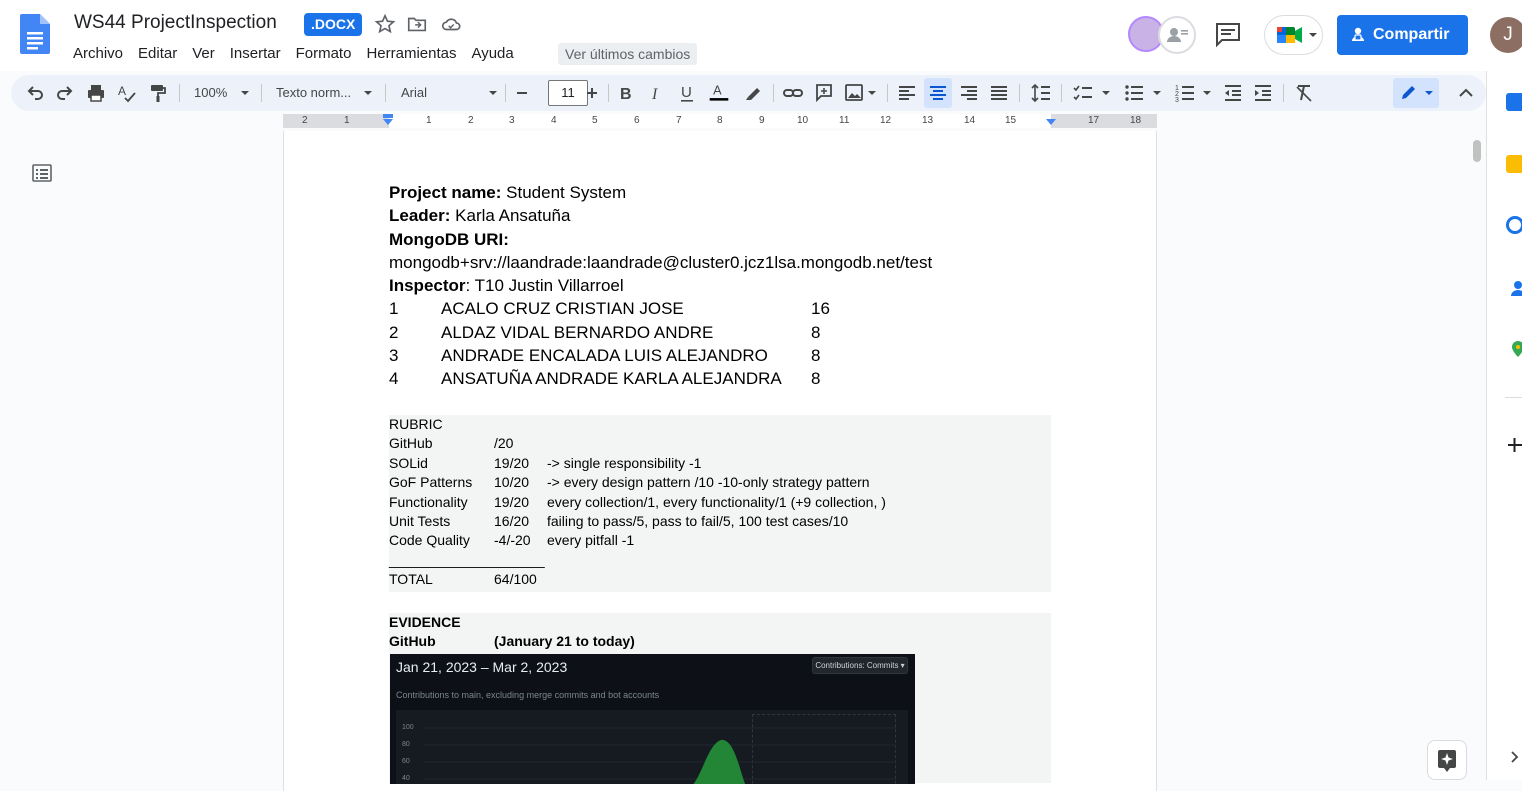 The height and width of the screenshot is (791, 1522). What do you see at coordinates (255, 55) in the screenshot?
I see `menu-insertar: Insertar` at bounding box center [255, 55].